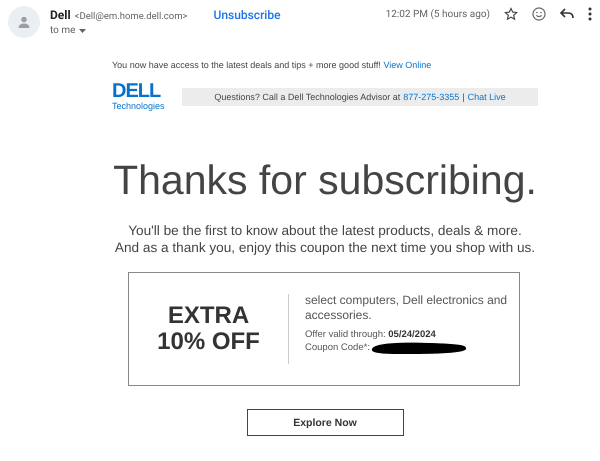 Image resolution: width=600 pixels, height=461 pixels. I want to click on more-icon, so click(590, 14).